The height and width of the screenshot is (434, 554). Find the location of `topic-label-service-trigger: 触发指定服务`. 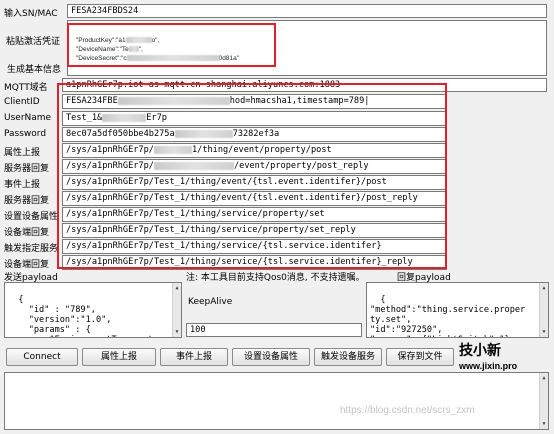

topic-label-service-trigger: 触发指定服务 is located at coordinates (31, 249).